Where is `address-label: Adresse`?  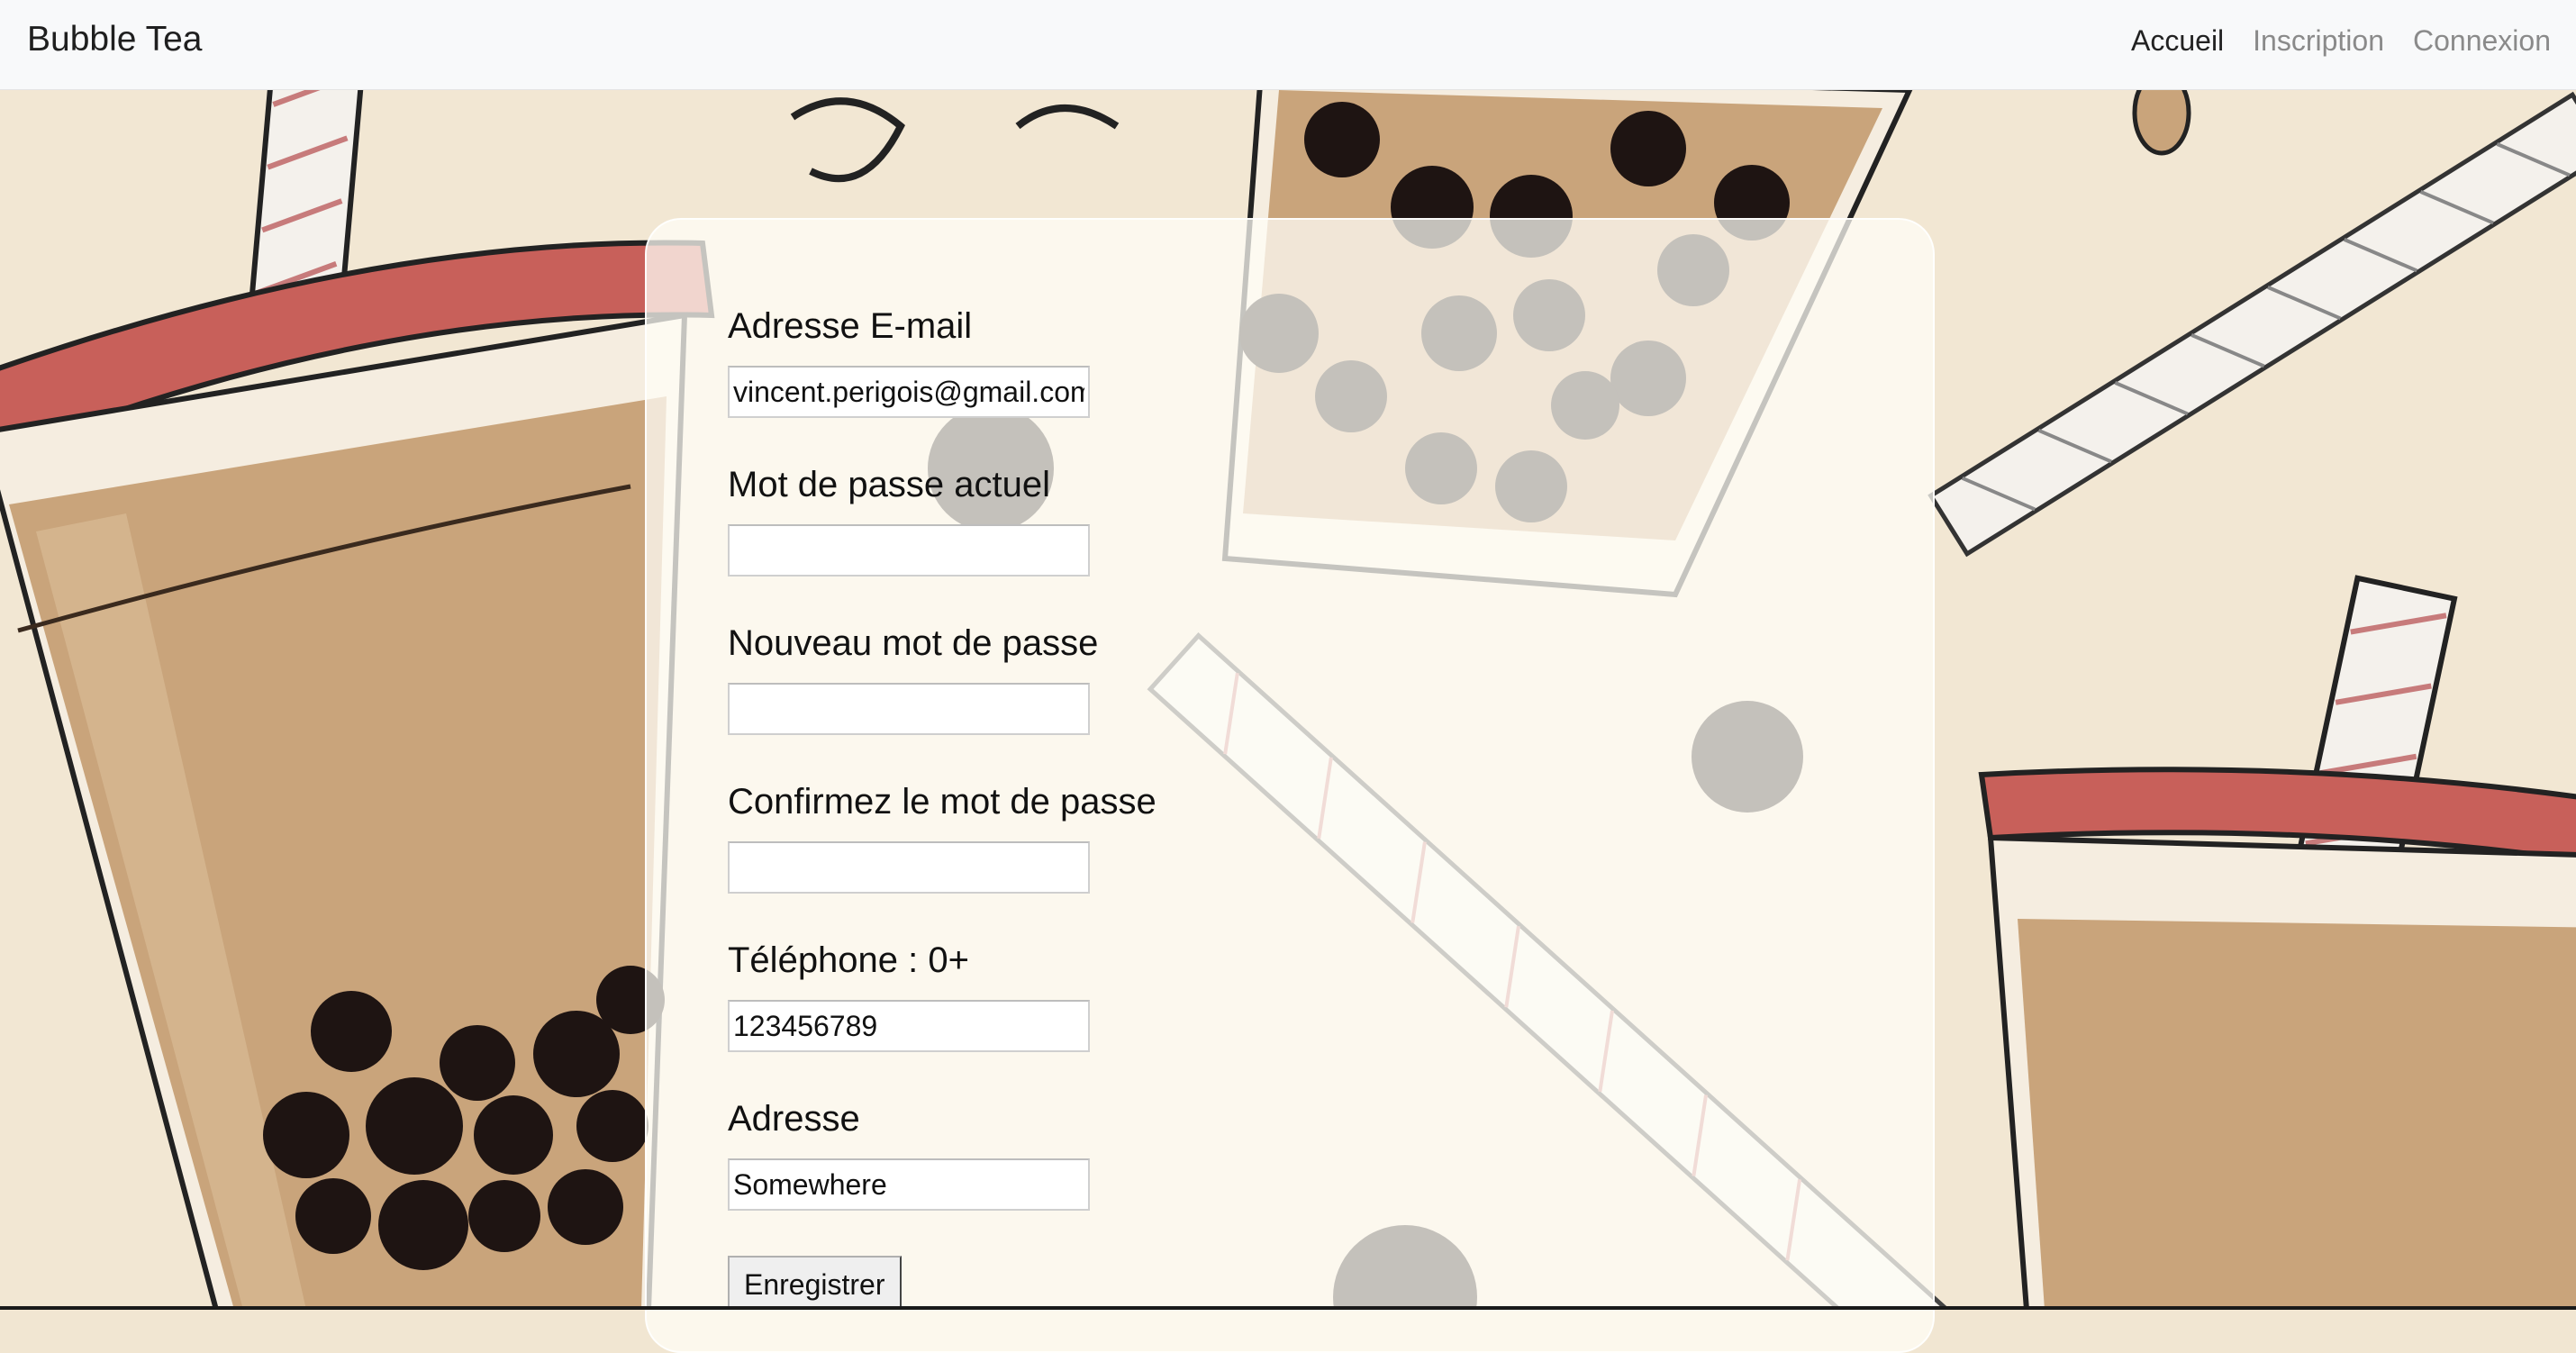
address-label: Adresse is located at coordinates (794, 1119).